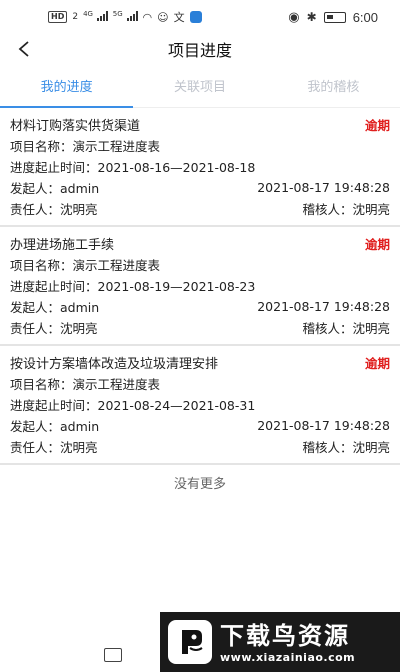 Image resolution: width=400 pixels, height=672 pixels. What do you see at coordinates (88, 14) in the screenshot?
I see `net-label-4g: 4G` at bounding box center [88, 14].